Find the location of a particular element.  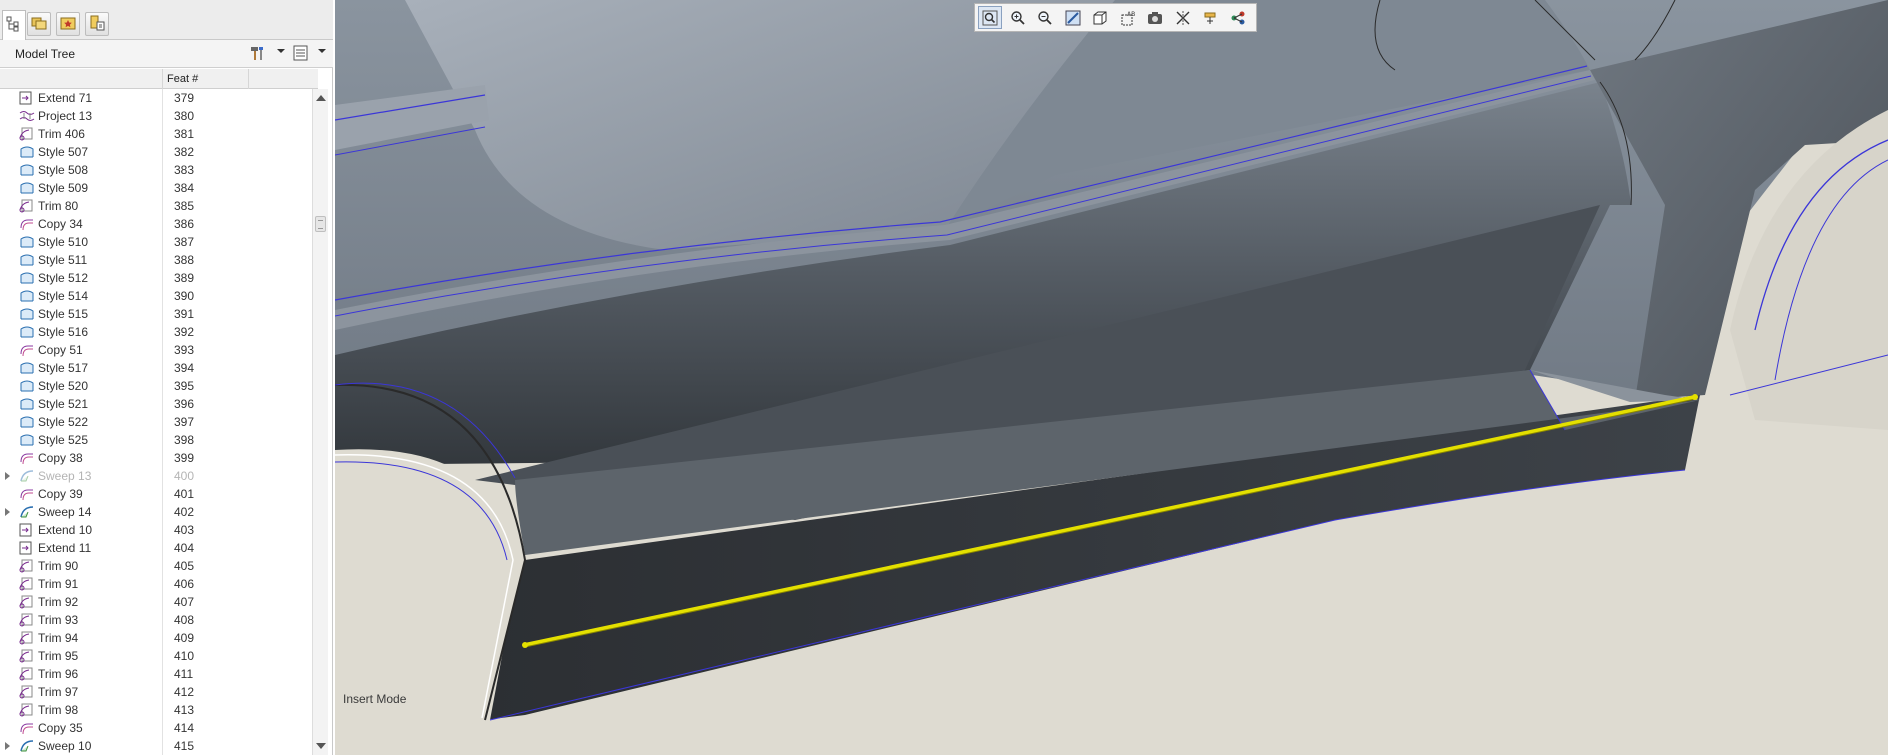

tree-row: Trim 95 410 is located at coordinates (156, 656).